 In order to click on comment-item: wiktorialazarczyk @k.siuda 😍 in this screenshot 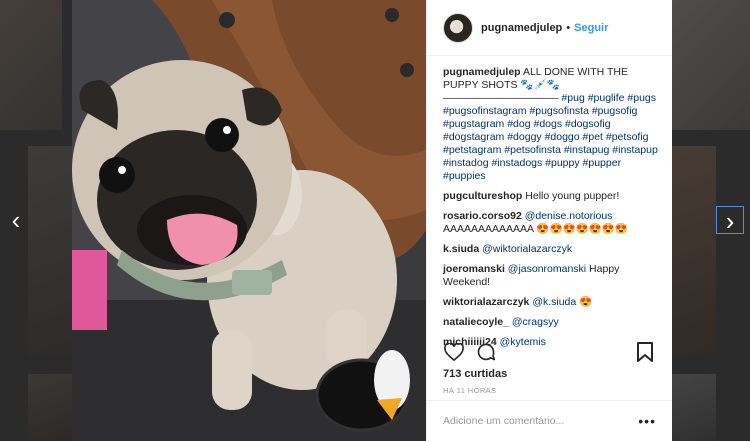, I will do `click(551, 302)`.